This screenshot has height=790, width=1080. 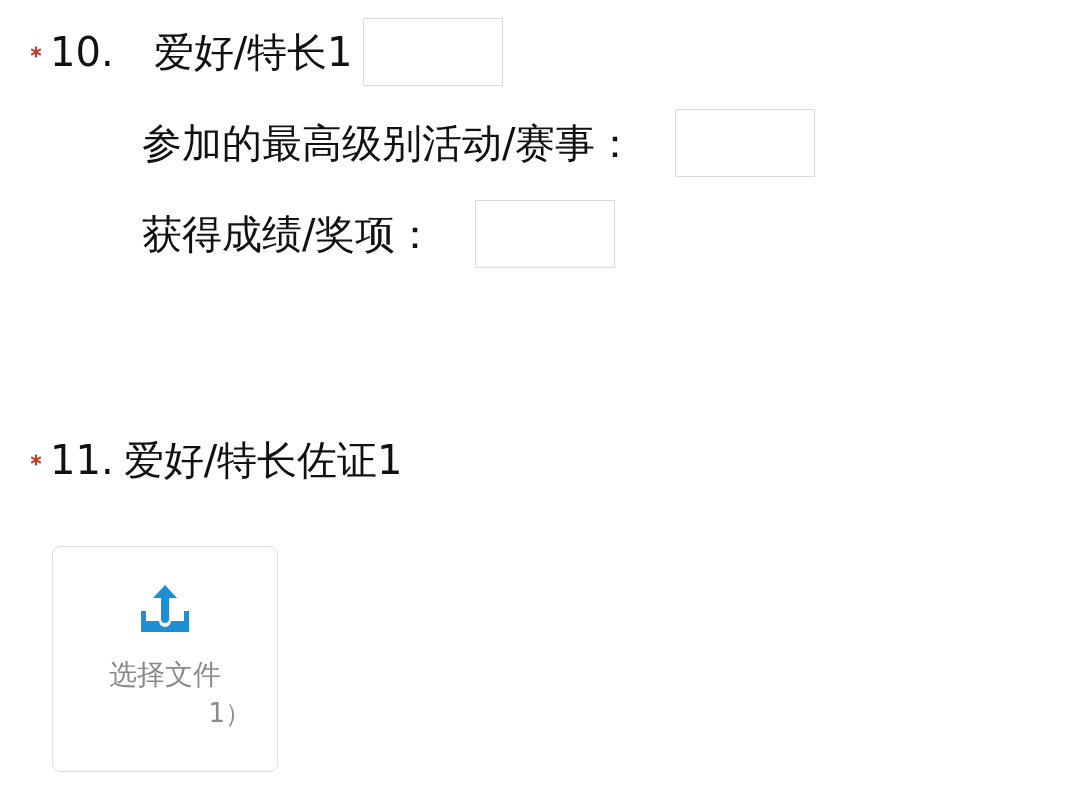 I want to click on file-upload-button: 选择文件 1）, so click(x=165, y=659).